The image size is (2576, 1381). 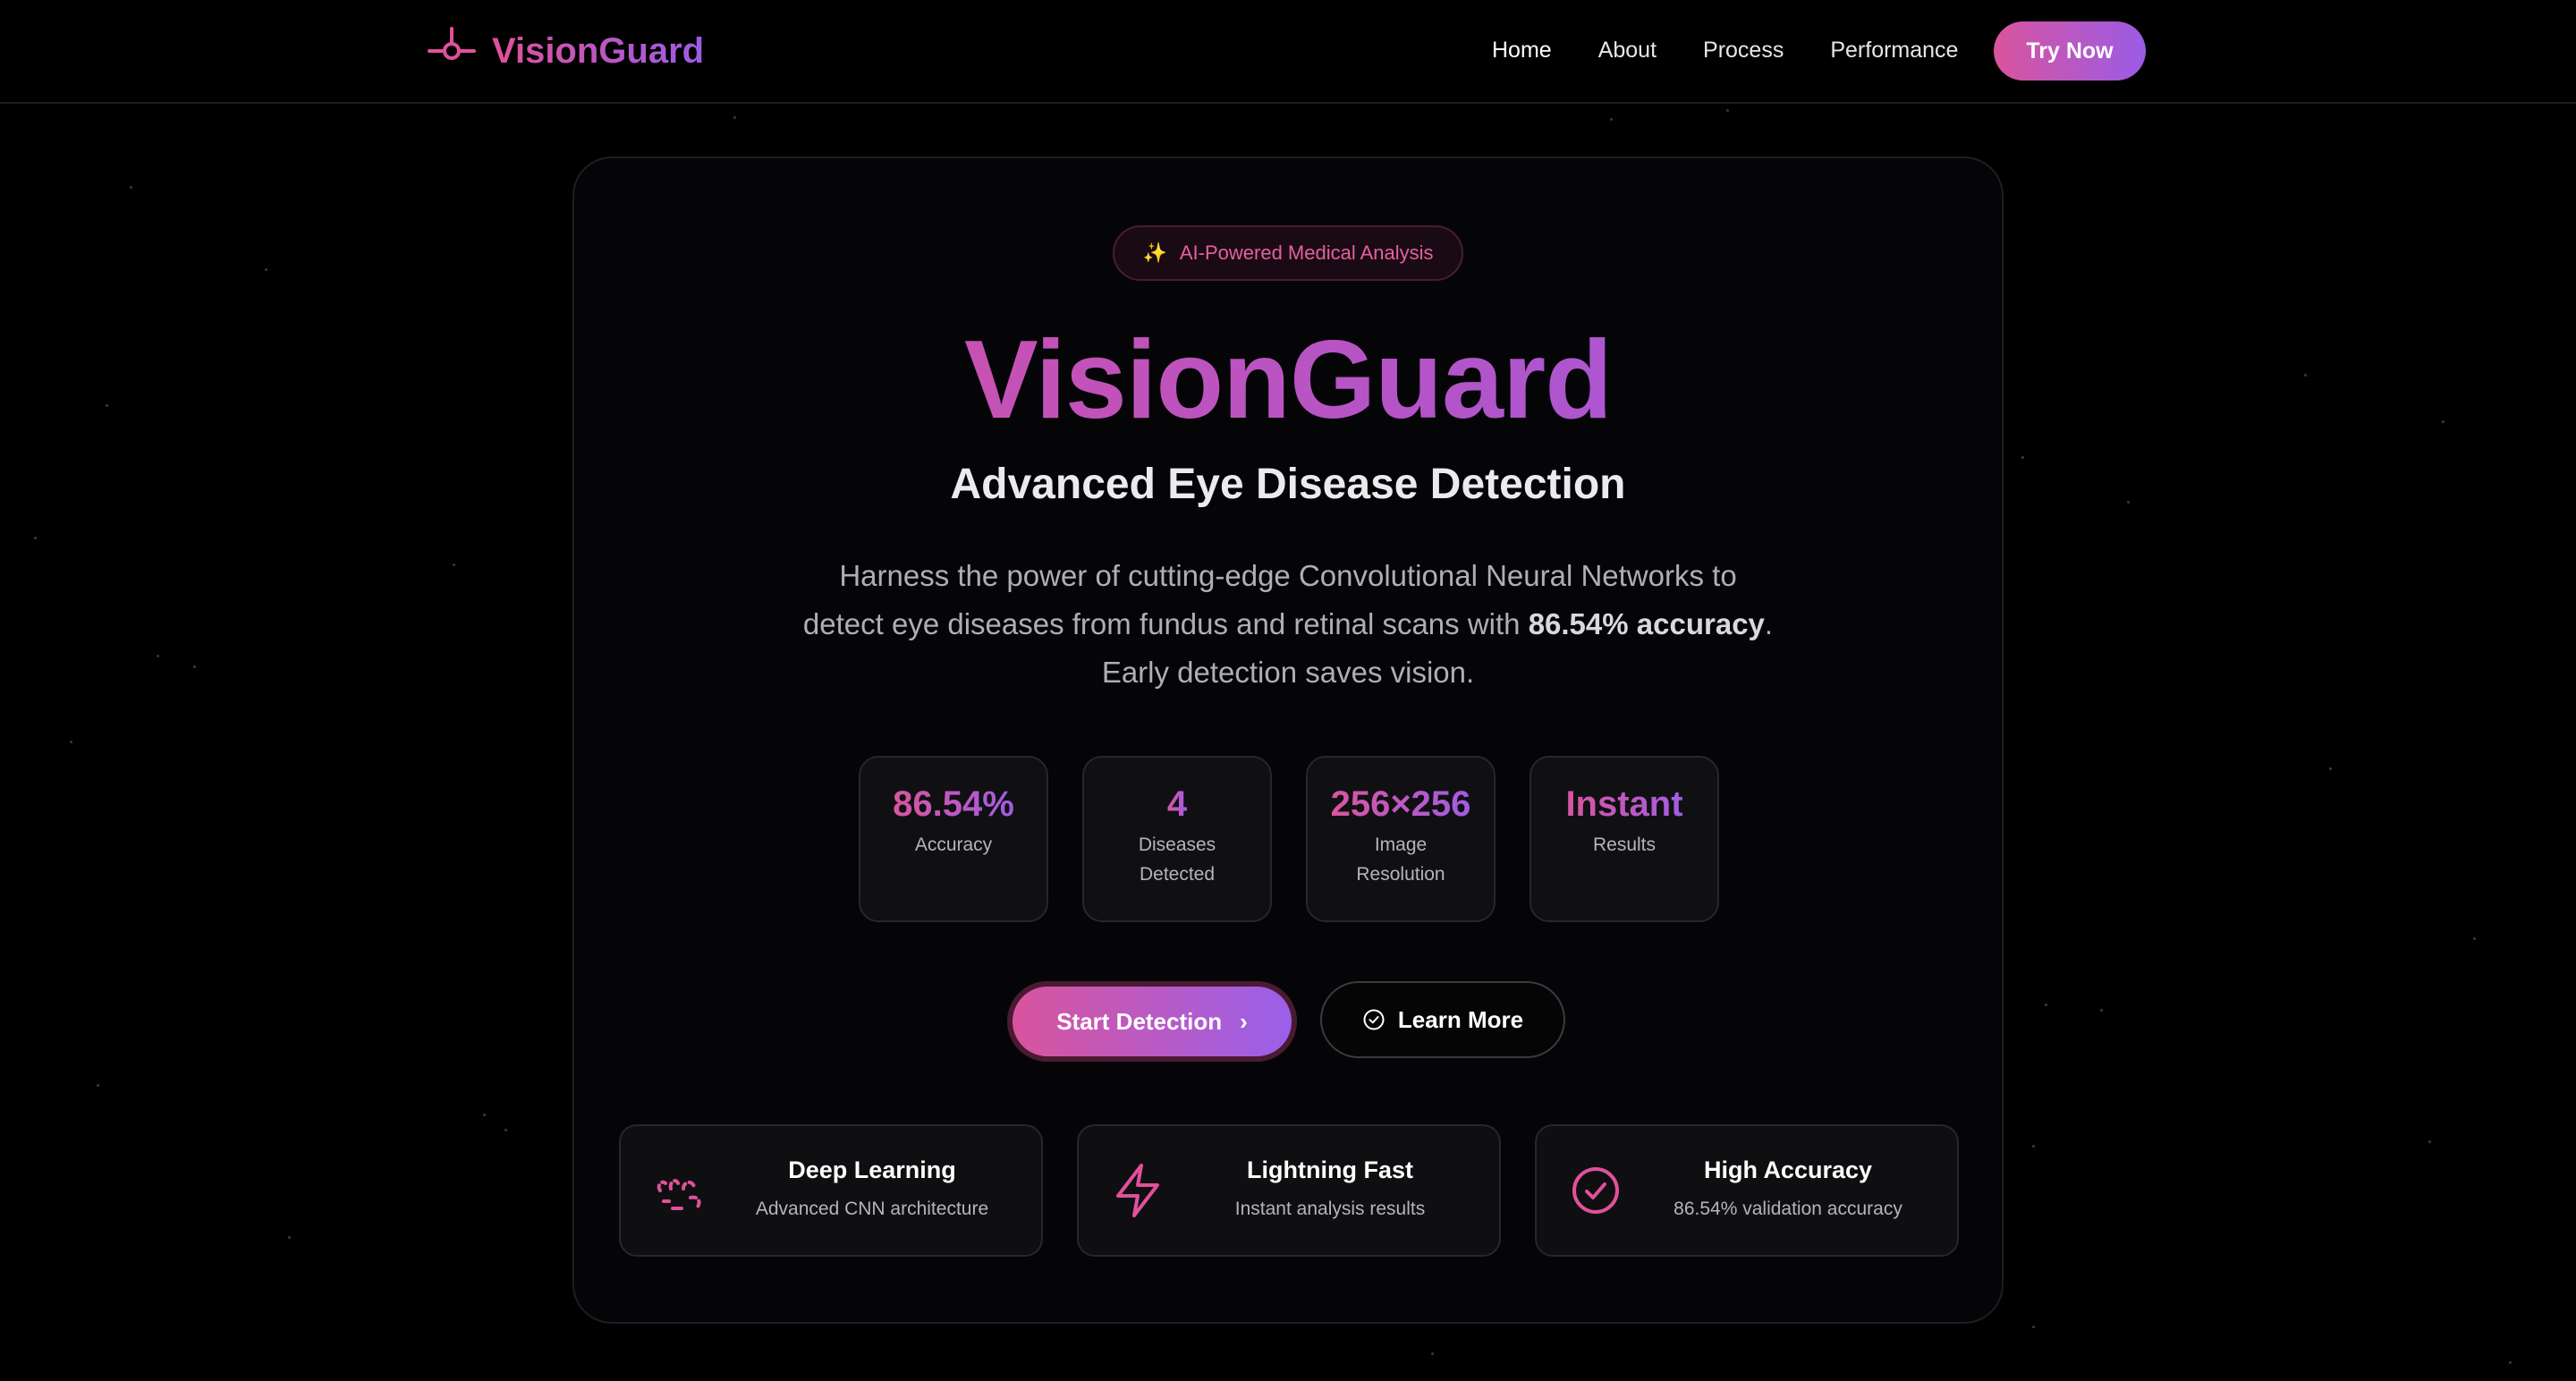 I want to click on stat-card-results: Instant Results, so click(x=1624, y=839).